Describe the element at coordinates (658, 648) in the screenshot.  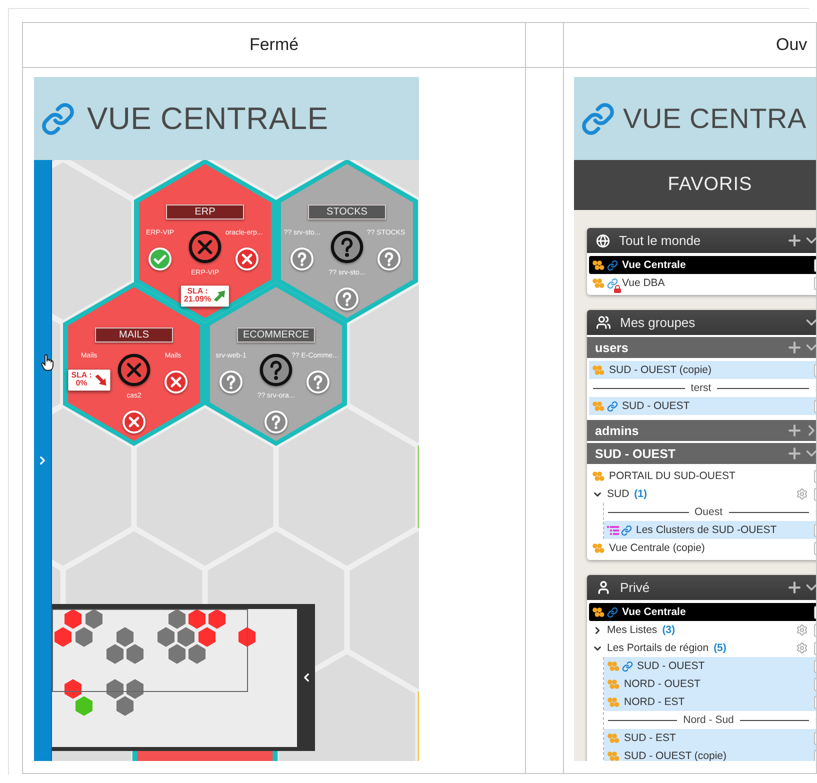
I see `folder-label: Les Portails de région` at that location.